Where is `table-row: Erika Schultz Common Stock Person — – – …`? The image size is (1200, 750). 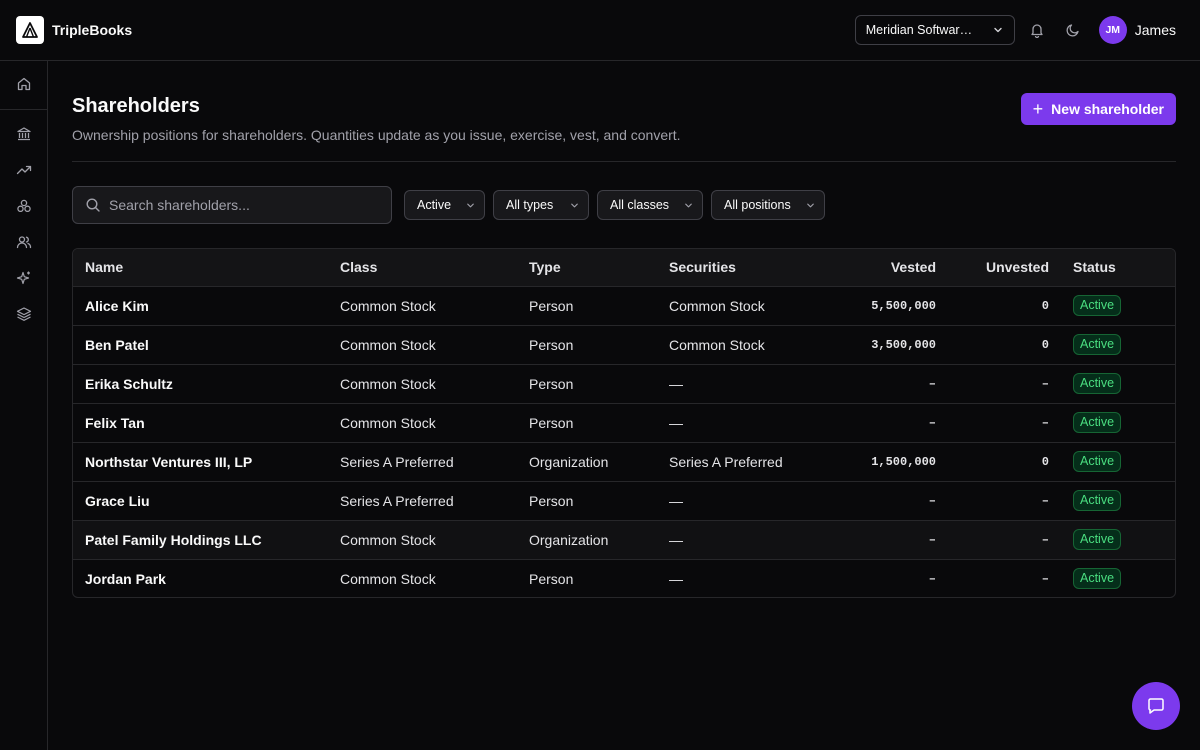
table-row: Erika Schultz Common Stock Person — – – … is located at coordinates (624, 384).